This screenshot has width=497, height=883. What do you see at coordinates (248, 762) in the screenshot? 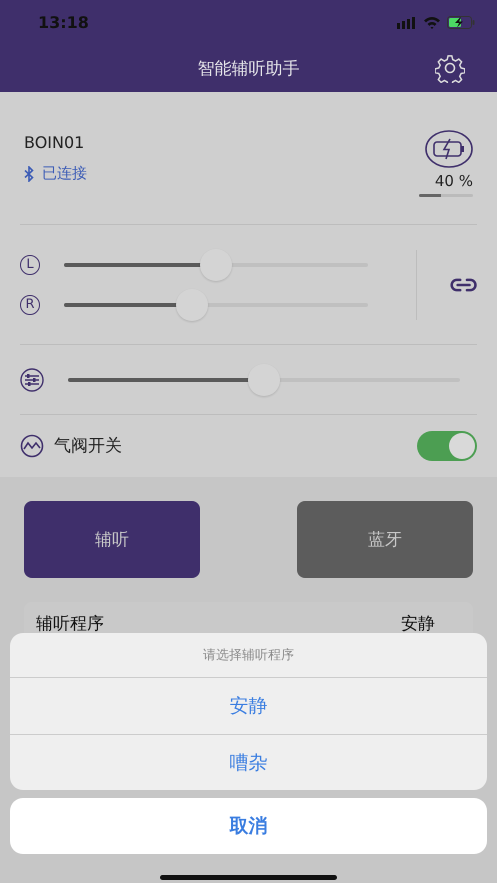
I see `sheet-option: 嘈杂` at bounding box center [248, 762].